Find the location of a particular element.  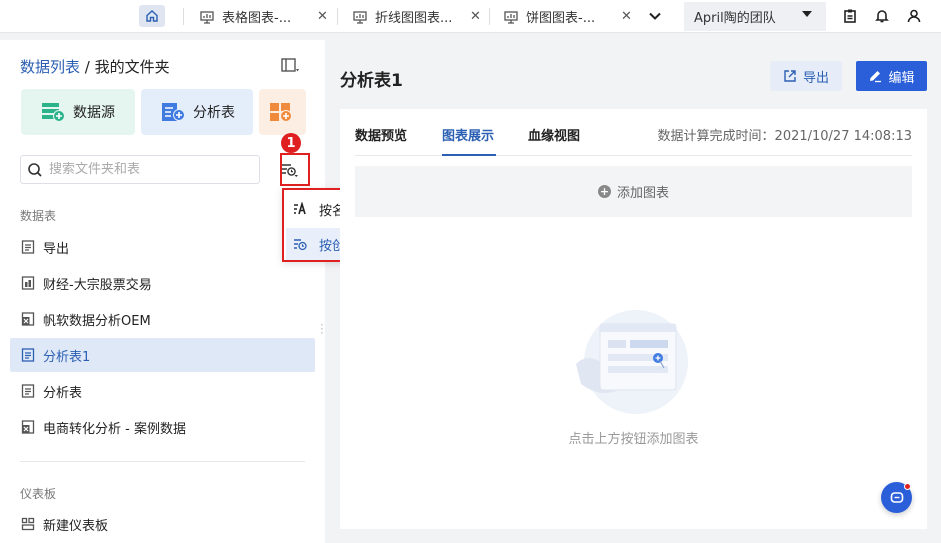

tab-table-chart: 表格图表-... ✕ is located at coordinates (267, 16).